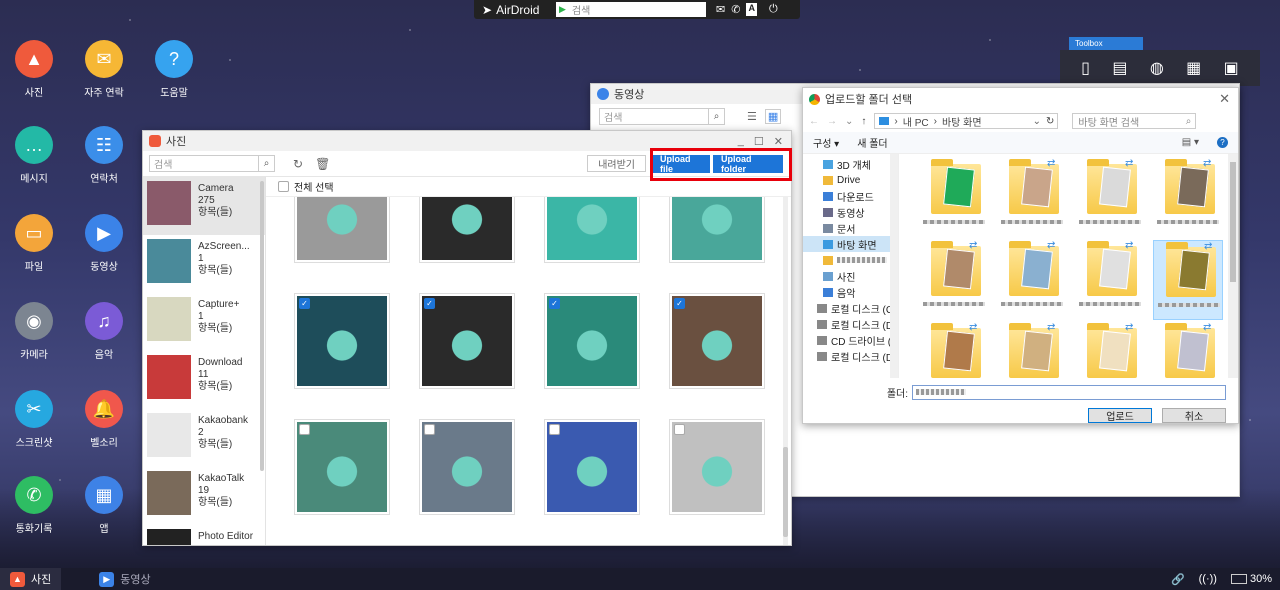 This screenshot has height=590, width=1280. Describe the element at coordinates (34, 243) in the screenshot. I see `desktop-icon: ▭ 파일` at that location.